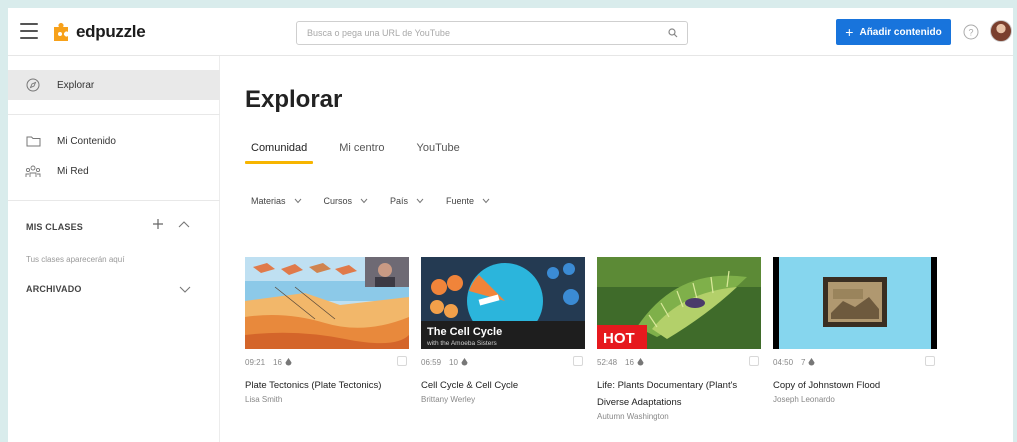 The width and height of the screenshot is (1017, 442). Describe the element at coordinates (184, 224) in the screenshot. I see `chevron-up-icon` at that location.